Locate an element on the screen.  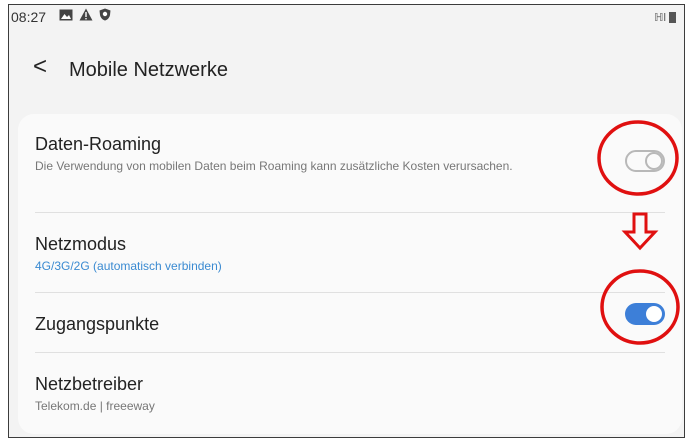
setting-zugangspunkte: Zugangspunkte is located at coordinates (350, 324).